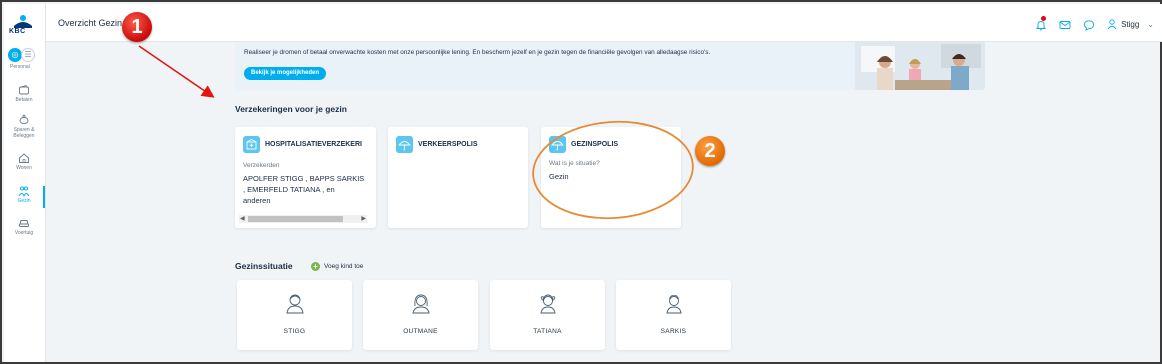 The image size is (1162, 364). I want to click on bell-icon, so click(1041, 26).